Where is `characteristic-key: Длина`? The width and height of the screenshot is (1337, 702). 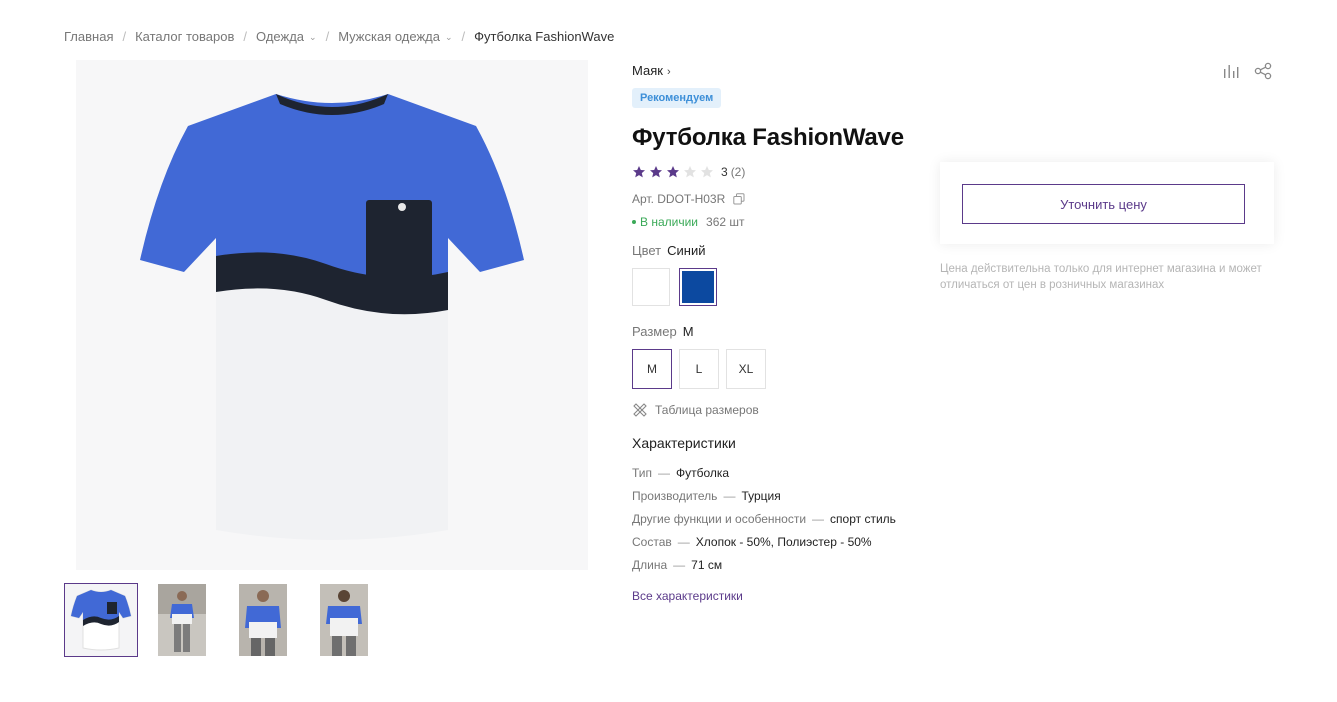
characteristic-key: Длина is located at coordinates (650, 565).